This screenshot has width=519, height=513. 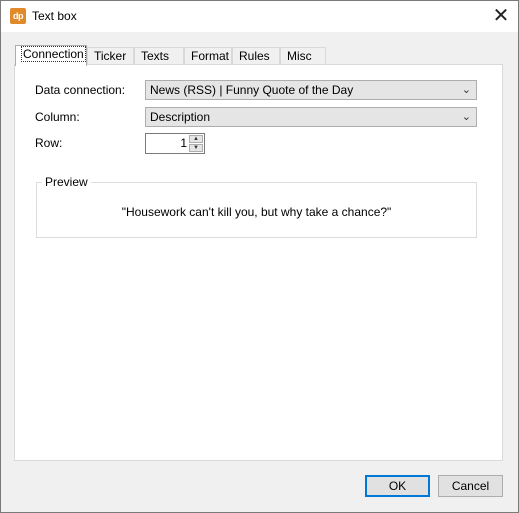 What do you see at coordinates (54, 16) in the screenshot?
I see `window-title: Text box` at bounding box center [54, 16].